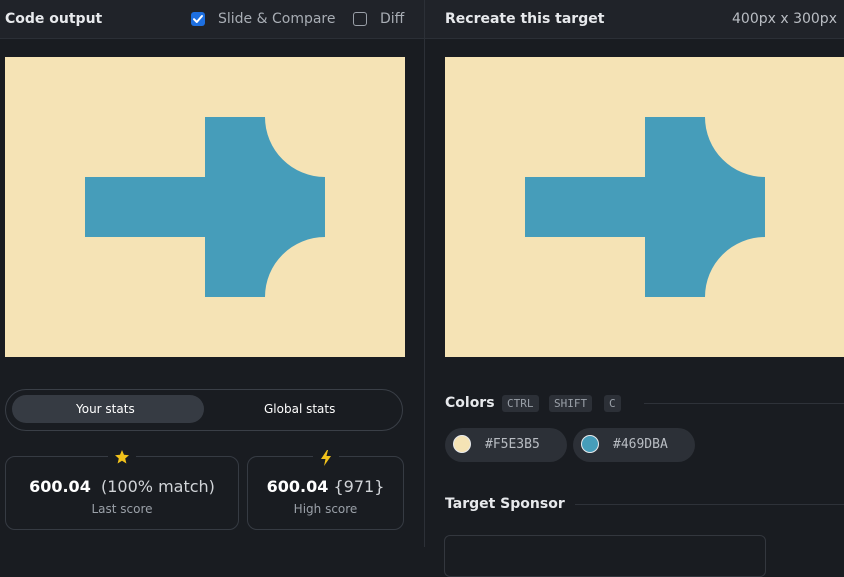  I want to click on last-score-label: Last score, so click(122, 509).